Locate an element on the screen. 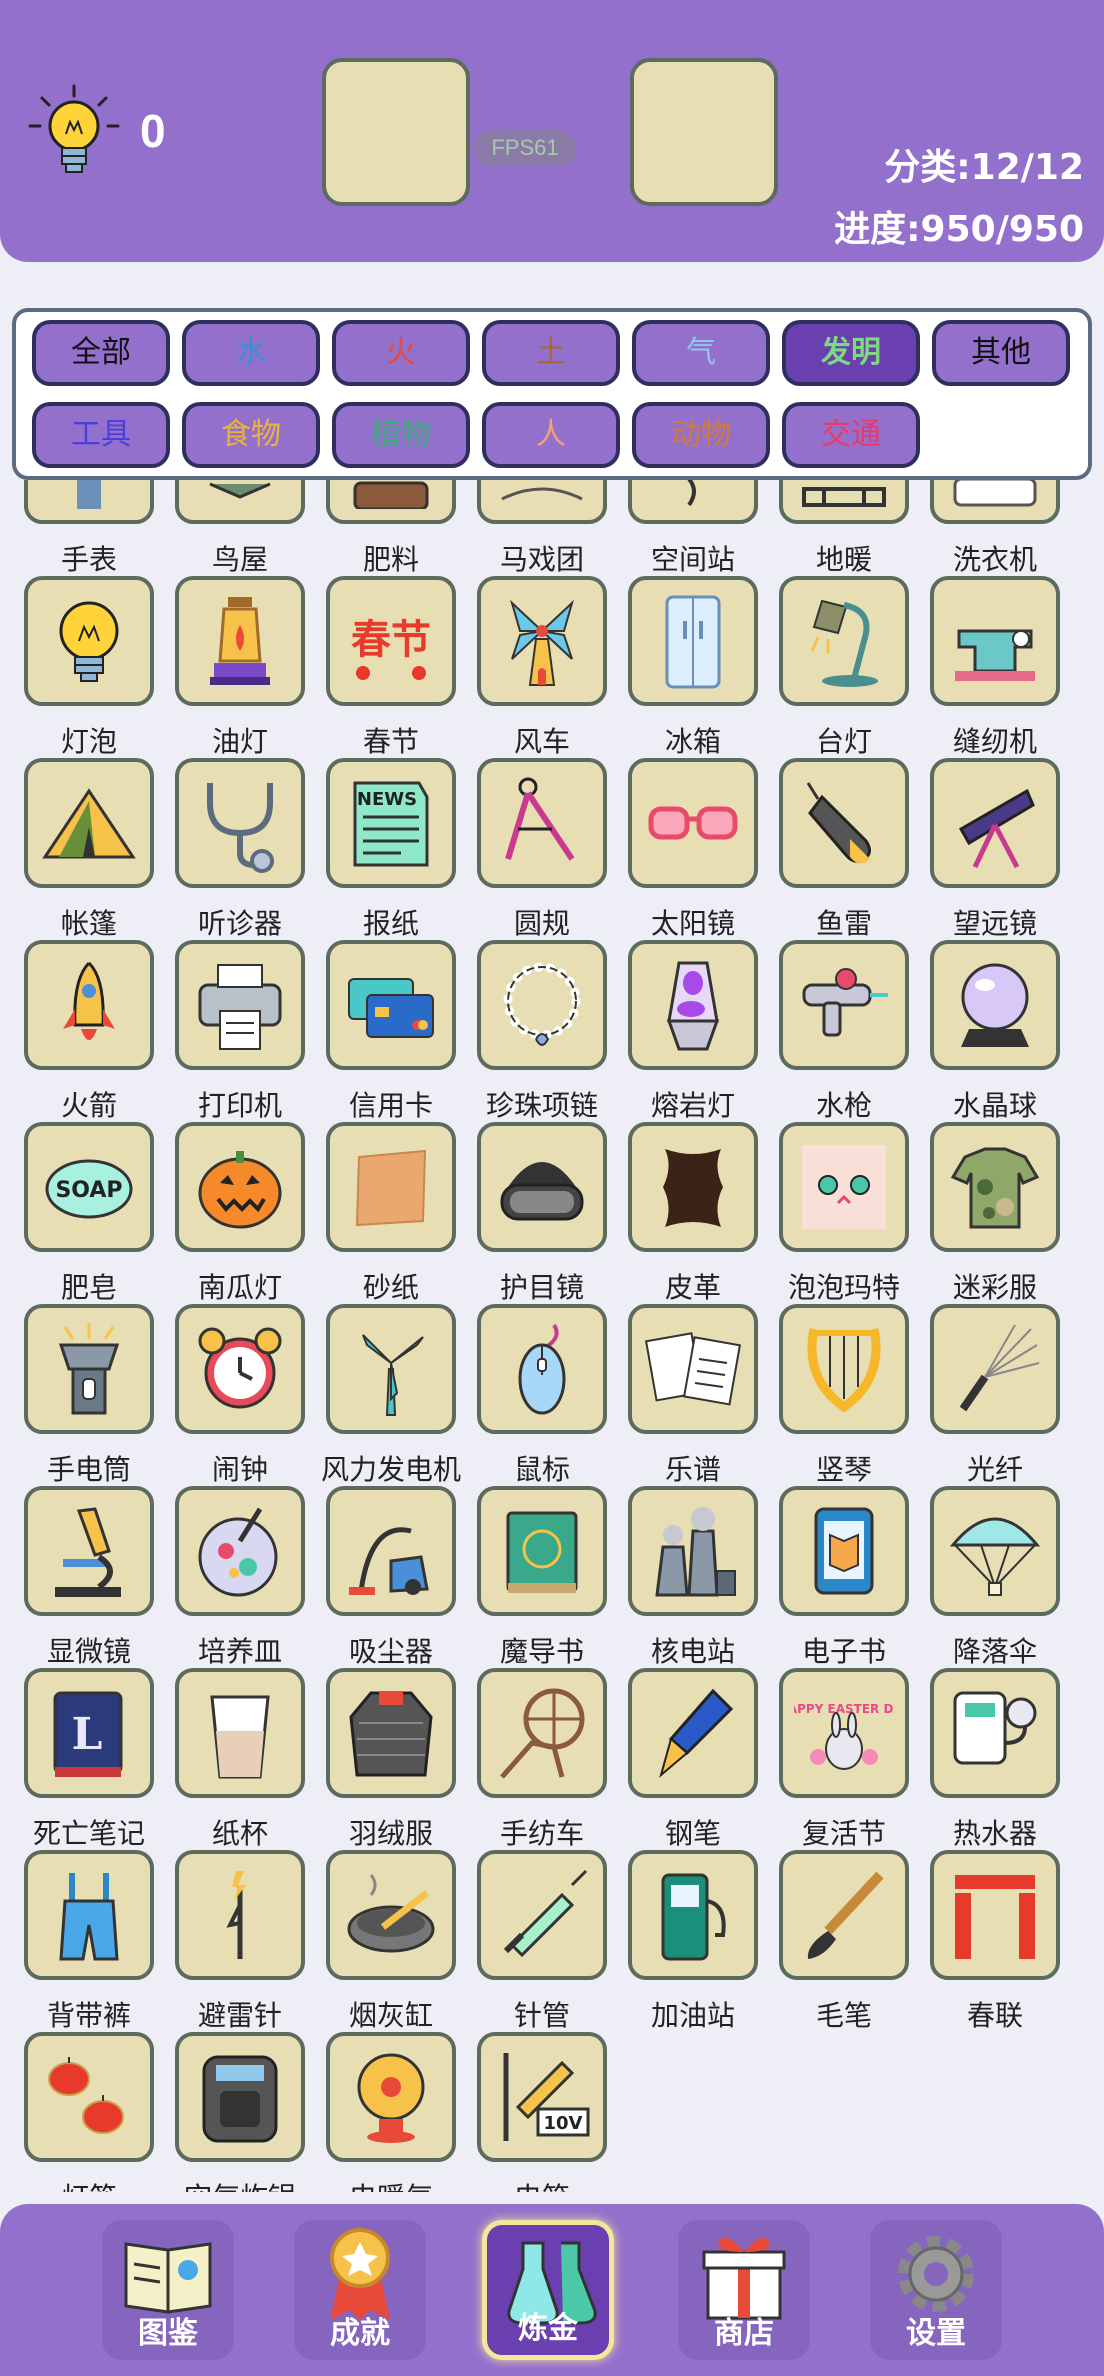 This screenshot has height=2376, width=1104. filter-8: 食物 is located at coordinates (251, 435).